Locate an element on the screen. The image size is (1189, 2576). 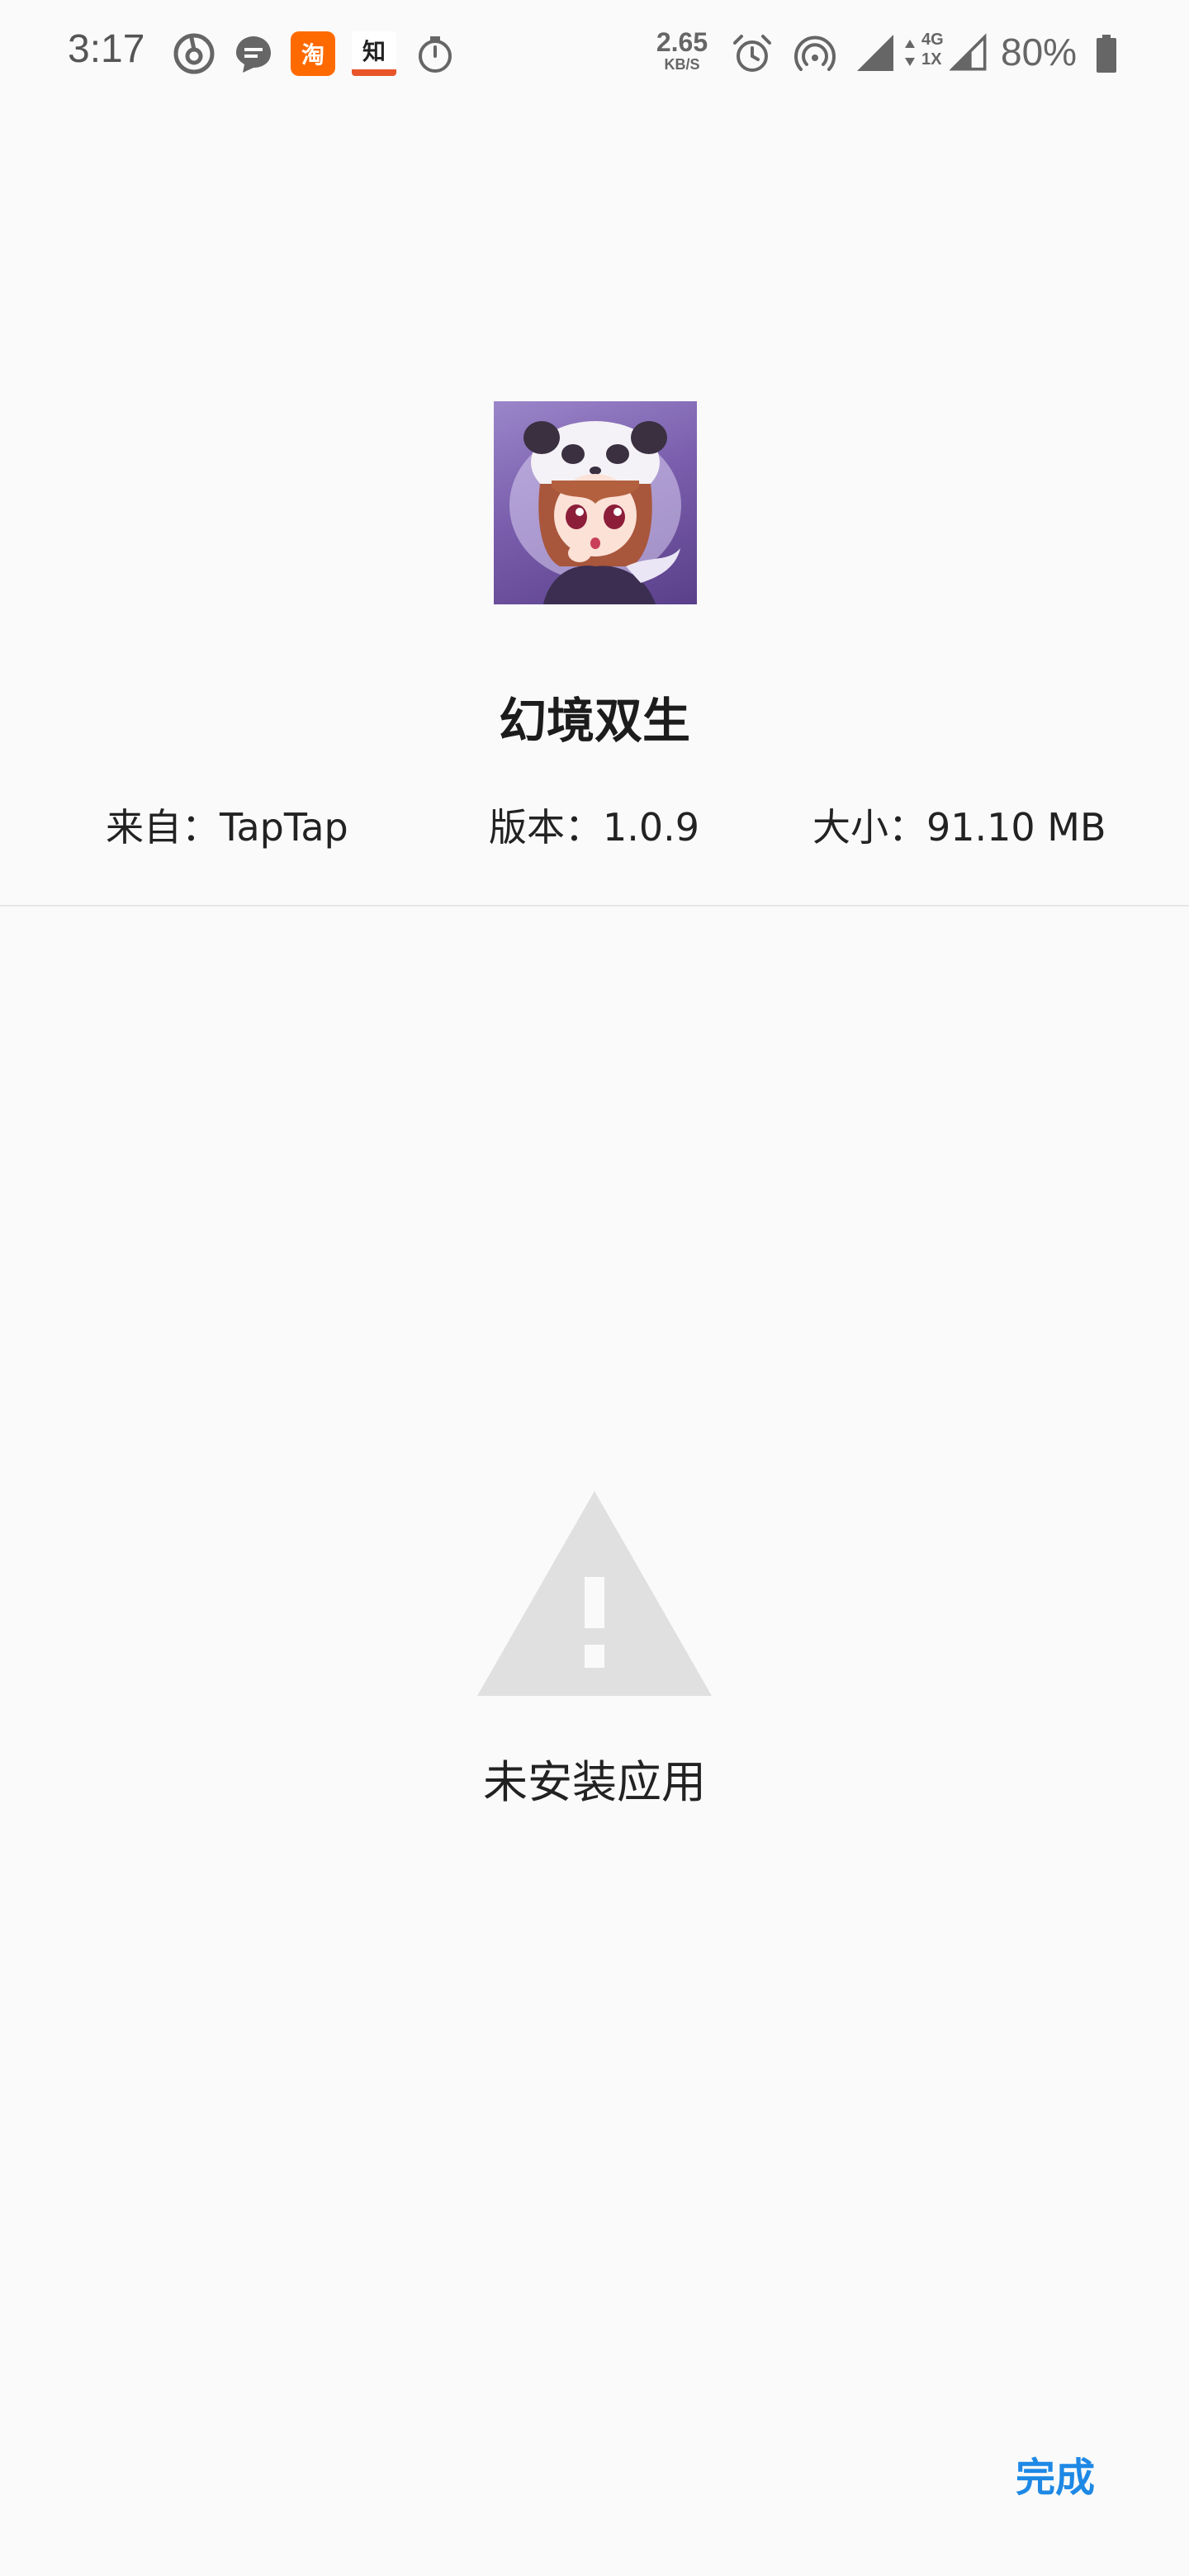
divider is located at coordinates (594, 906).